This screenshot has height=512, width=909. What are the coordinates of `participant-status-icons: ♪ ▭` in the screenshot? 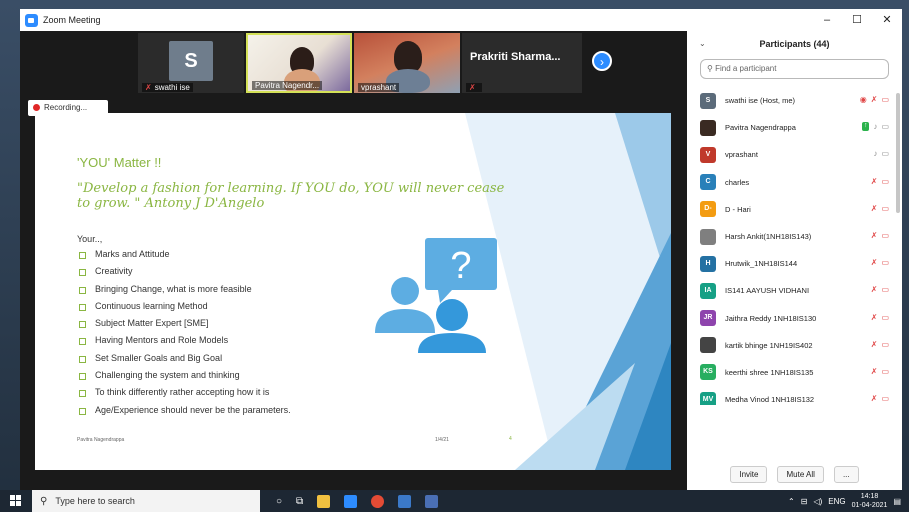 It's located at (881, 153).